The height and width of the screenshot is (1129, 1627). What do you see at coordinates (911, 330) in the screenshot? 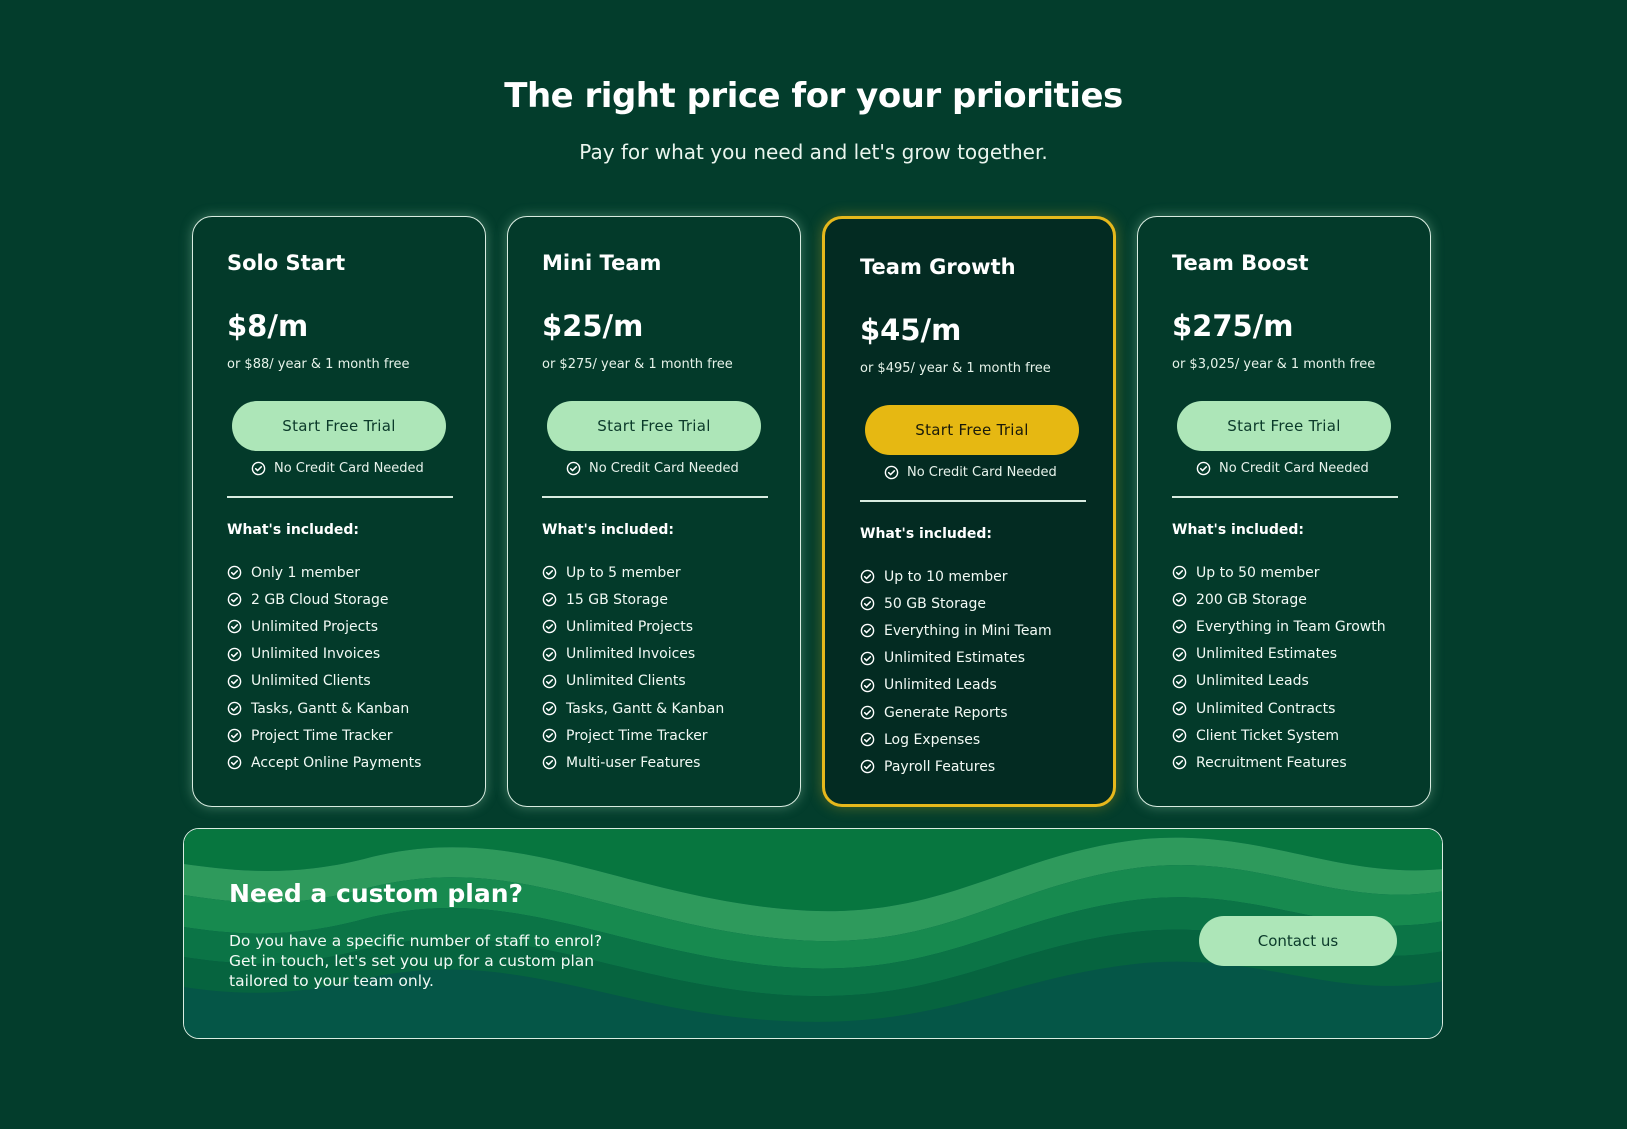
I see `plan-price: $45/m` at bounding box center [911, 330].